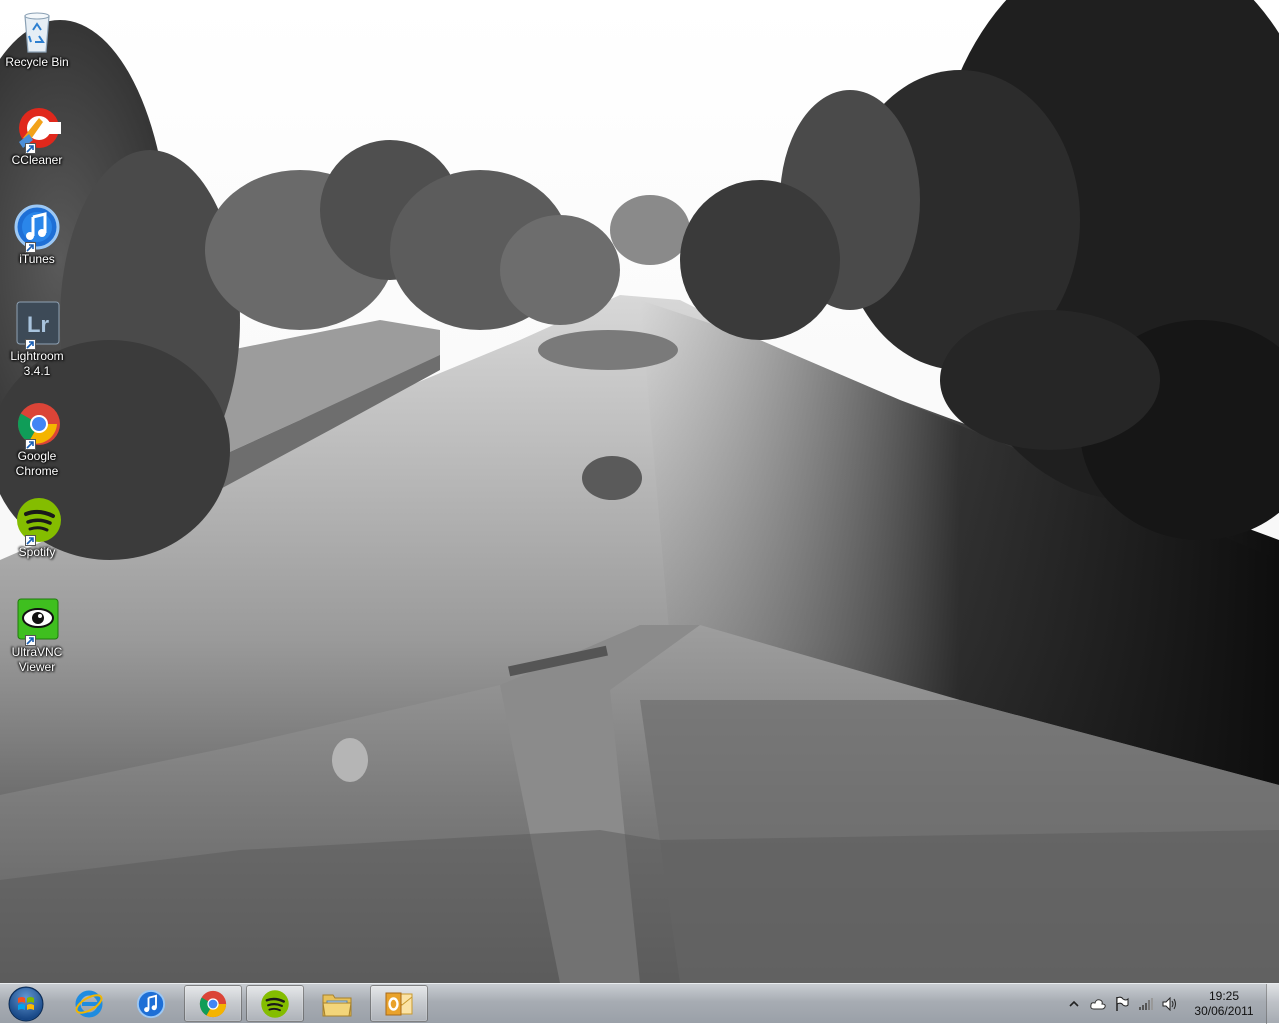 This screenshot has height=1024, width=1279. I want to click on desktop-icon-ultravnc-viewer: UltraVNC Viewer, so click(37, 635).